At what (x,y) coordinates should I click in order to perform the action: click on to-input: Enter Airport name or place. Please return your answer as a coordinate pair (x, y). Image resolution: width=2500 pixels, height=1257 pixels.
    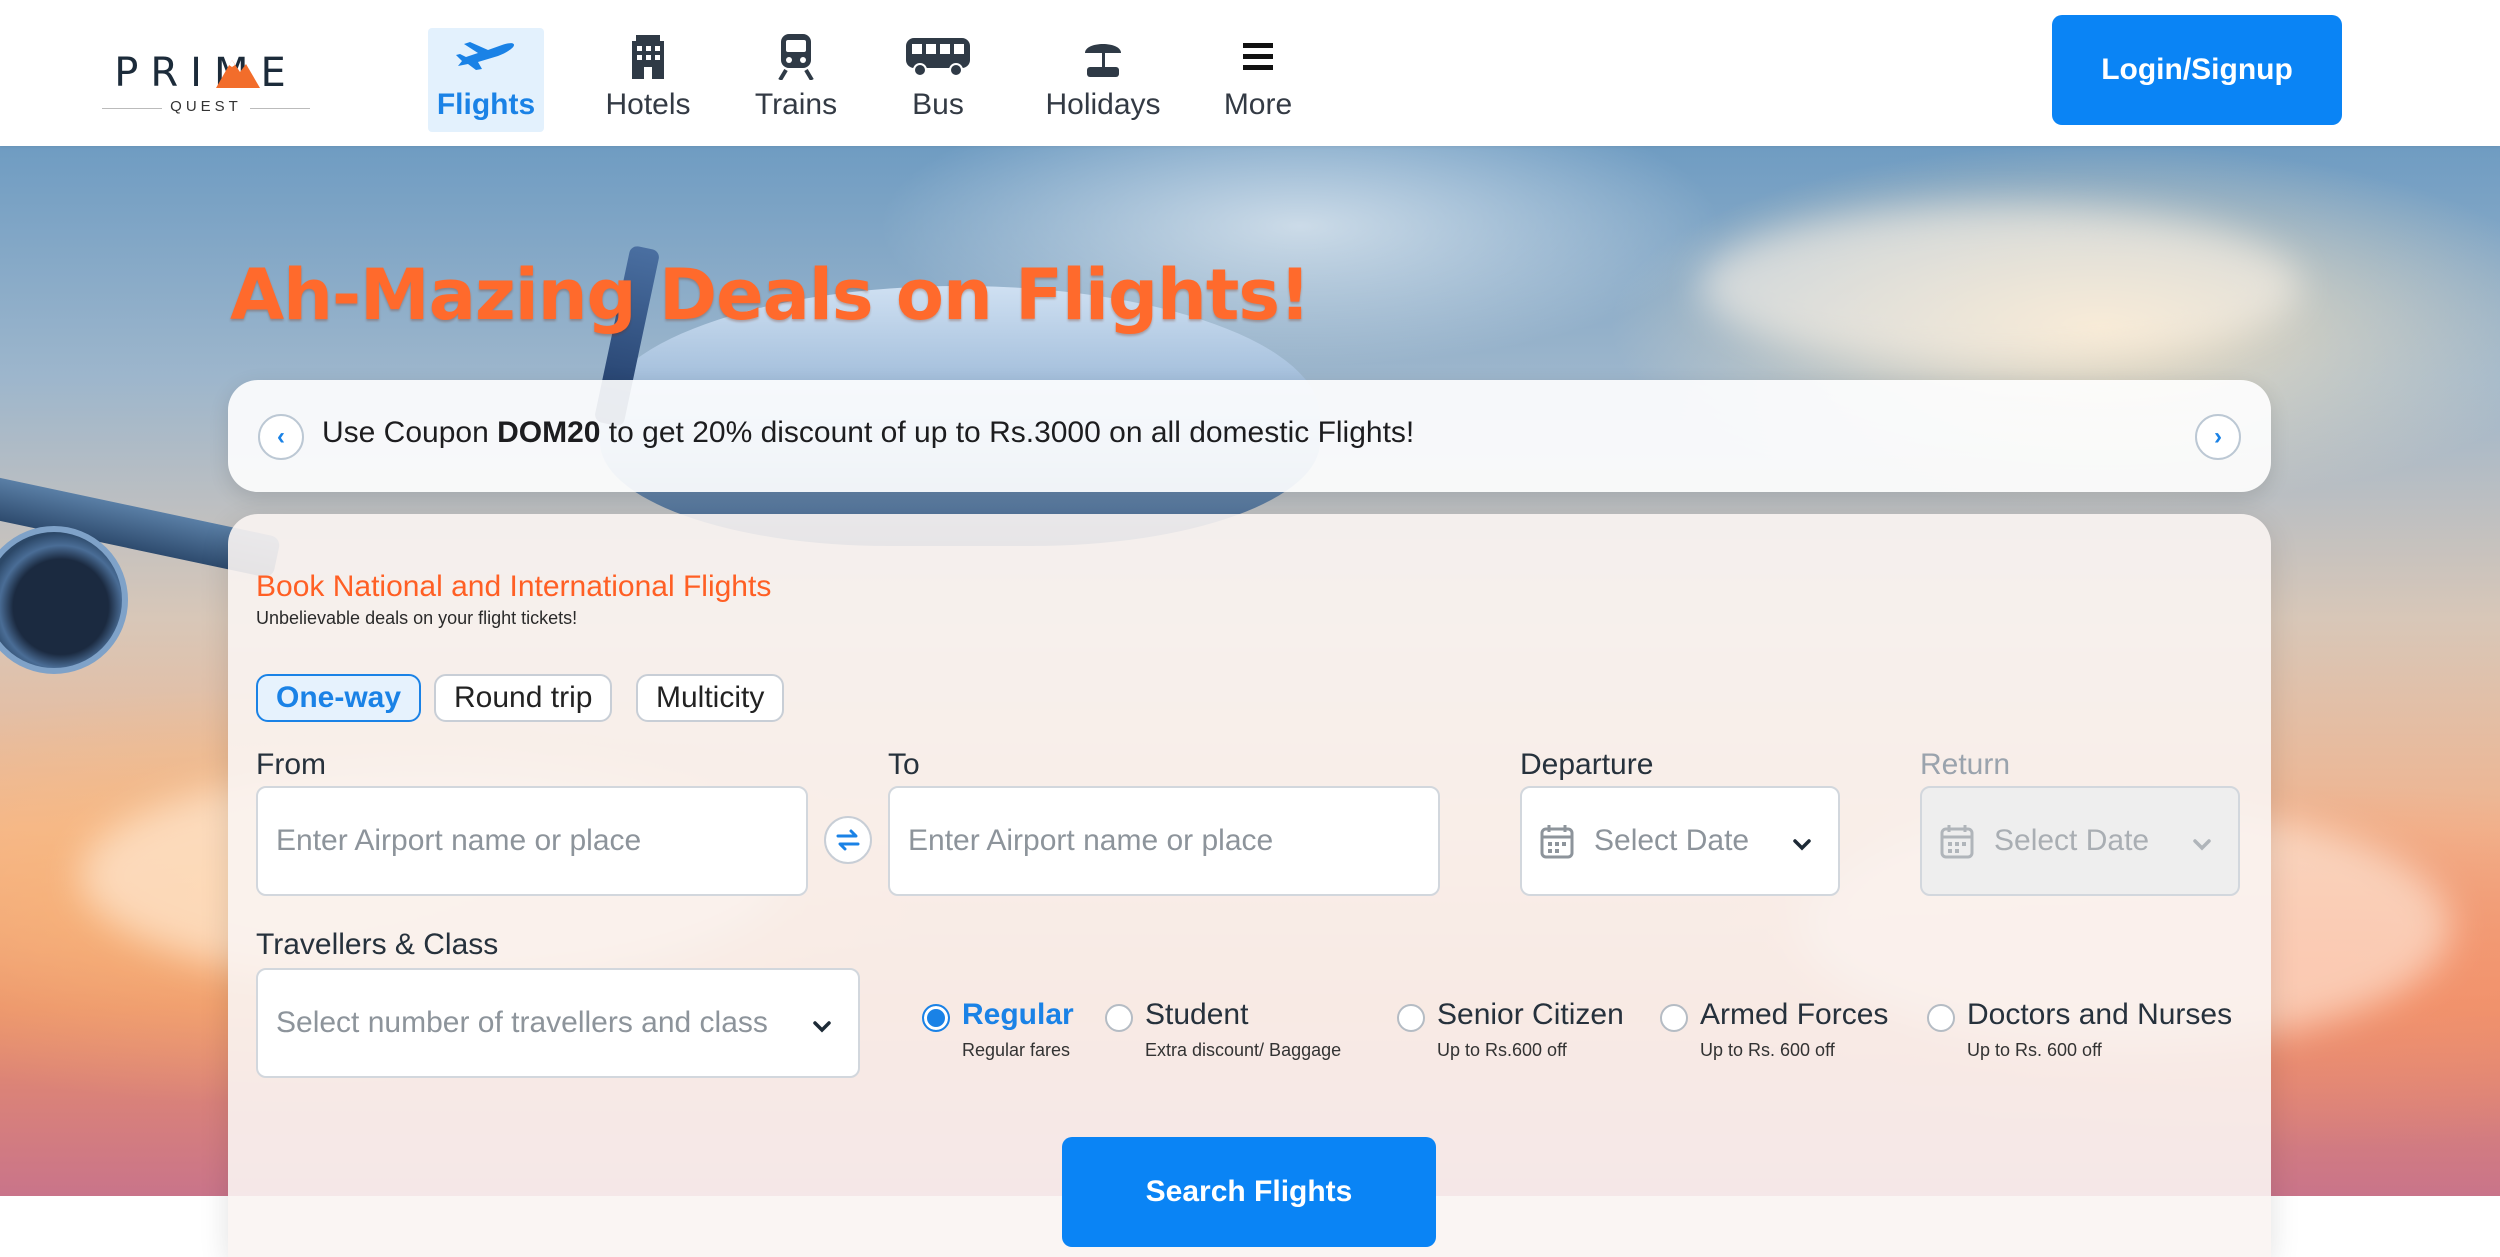
    Looking at the image, I should click on (1164, 841).